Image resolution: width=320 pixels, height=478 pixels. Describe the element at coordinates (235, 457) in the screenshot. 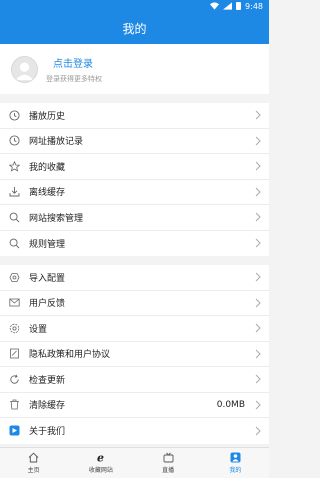

I see `user-icon` at that location.